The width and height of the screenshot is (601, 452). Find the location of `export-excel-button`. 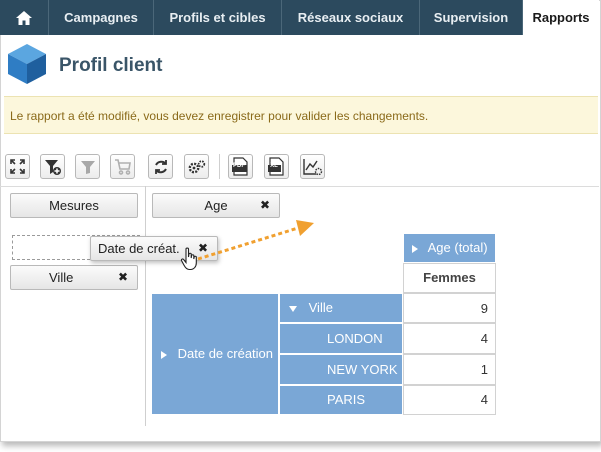

export-excel-button is located at coordinates (276, 166).